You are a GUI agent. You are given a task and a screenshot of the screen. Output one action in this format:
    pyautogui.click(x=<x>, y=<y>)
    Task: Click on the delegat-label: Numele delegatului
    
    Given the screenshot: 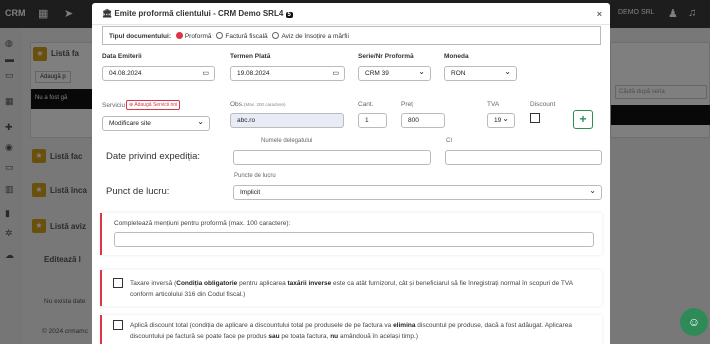 What is the action you would take?
    pyautogui.click(x=287, y=141)
    